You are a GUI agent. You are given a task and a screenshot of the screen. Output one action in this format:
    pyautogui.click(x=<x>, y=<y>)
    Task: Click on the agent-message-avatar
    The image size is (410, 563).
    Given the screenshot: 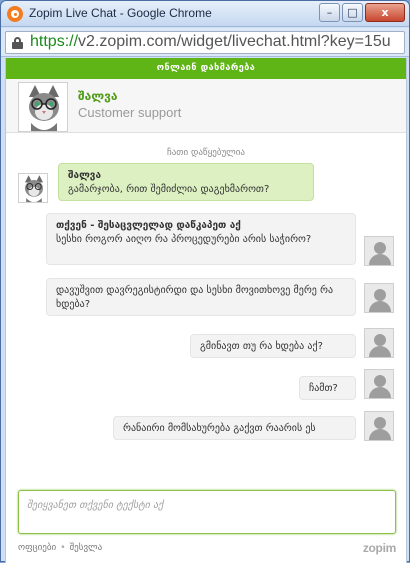 What is the action you would take?
    pyautogui.click(x=33, y=188)
    